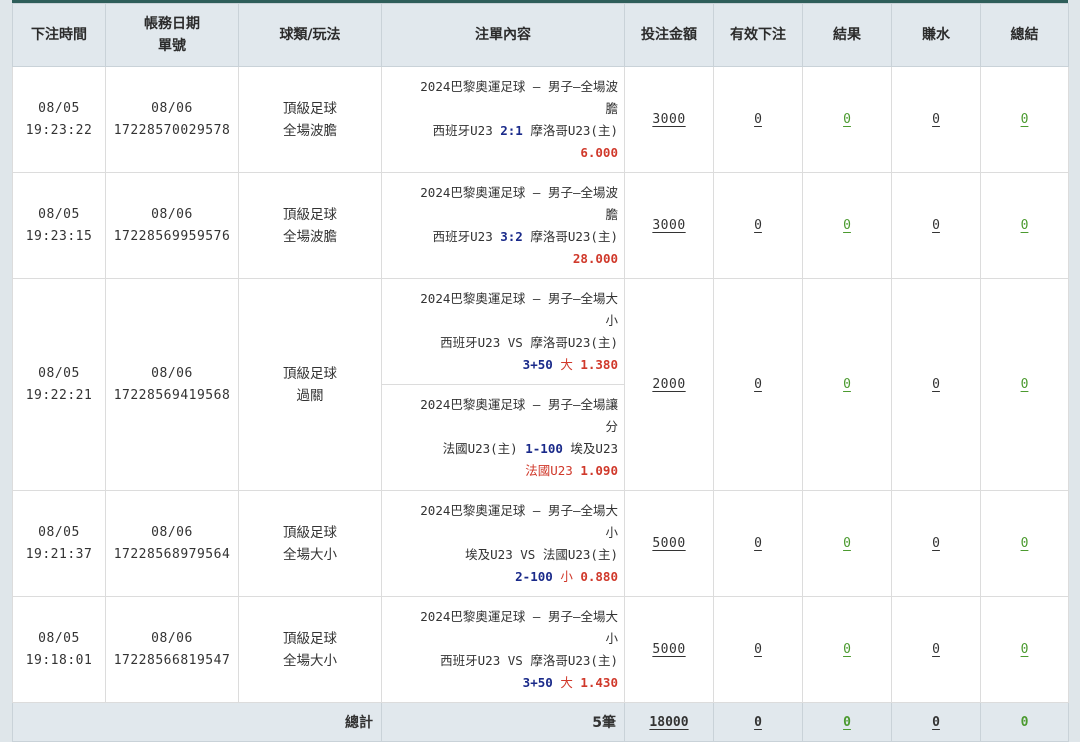 The image size is (1080, 742). I want to click on play-type: 全場大小, so click(310, 554).